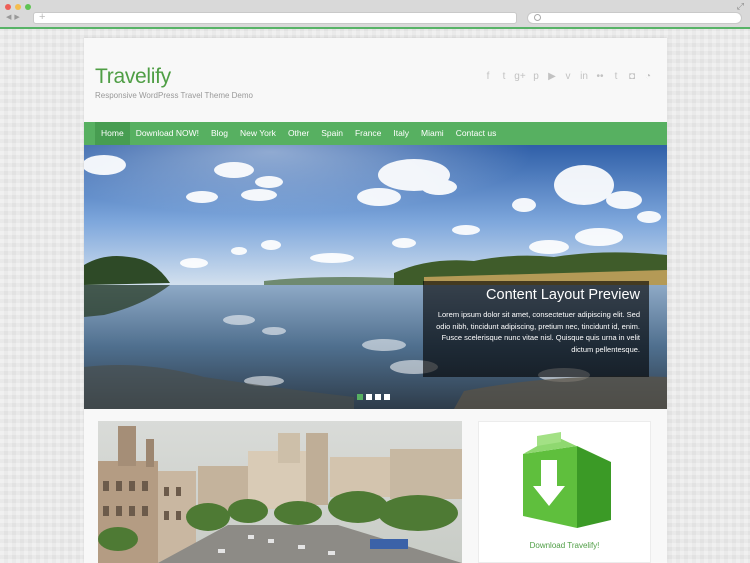 This screenshot has width=750, height=563. Describe the element at coordinates (552, 76) in the screenshot. I see `youtube-icon: ▶` at that location.